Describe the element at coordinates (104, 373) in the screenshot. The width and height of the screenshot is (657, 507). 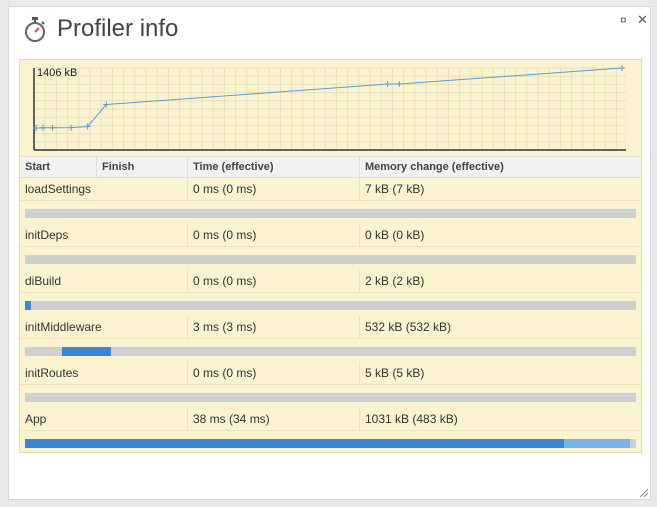
I see `step-name: initRoutes` at that location.